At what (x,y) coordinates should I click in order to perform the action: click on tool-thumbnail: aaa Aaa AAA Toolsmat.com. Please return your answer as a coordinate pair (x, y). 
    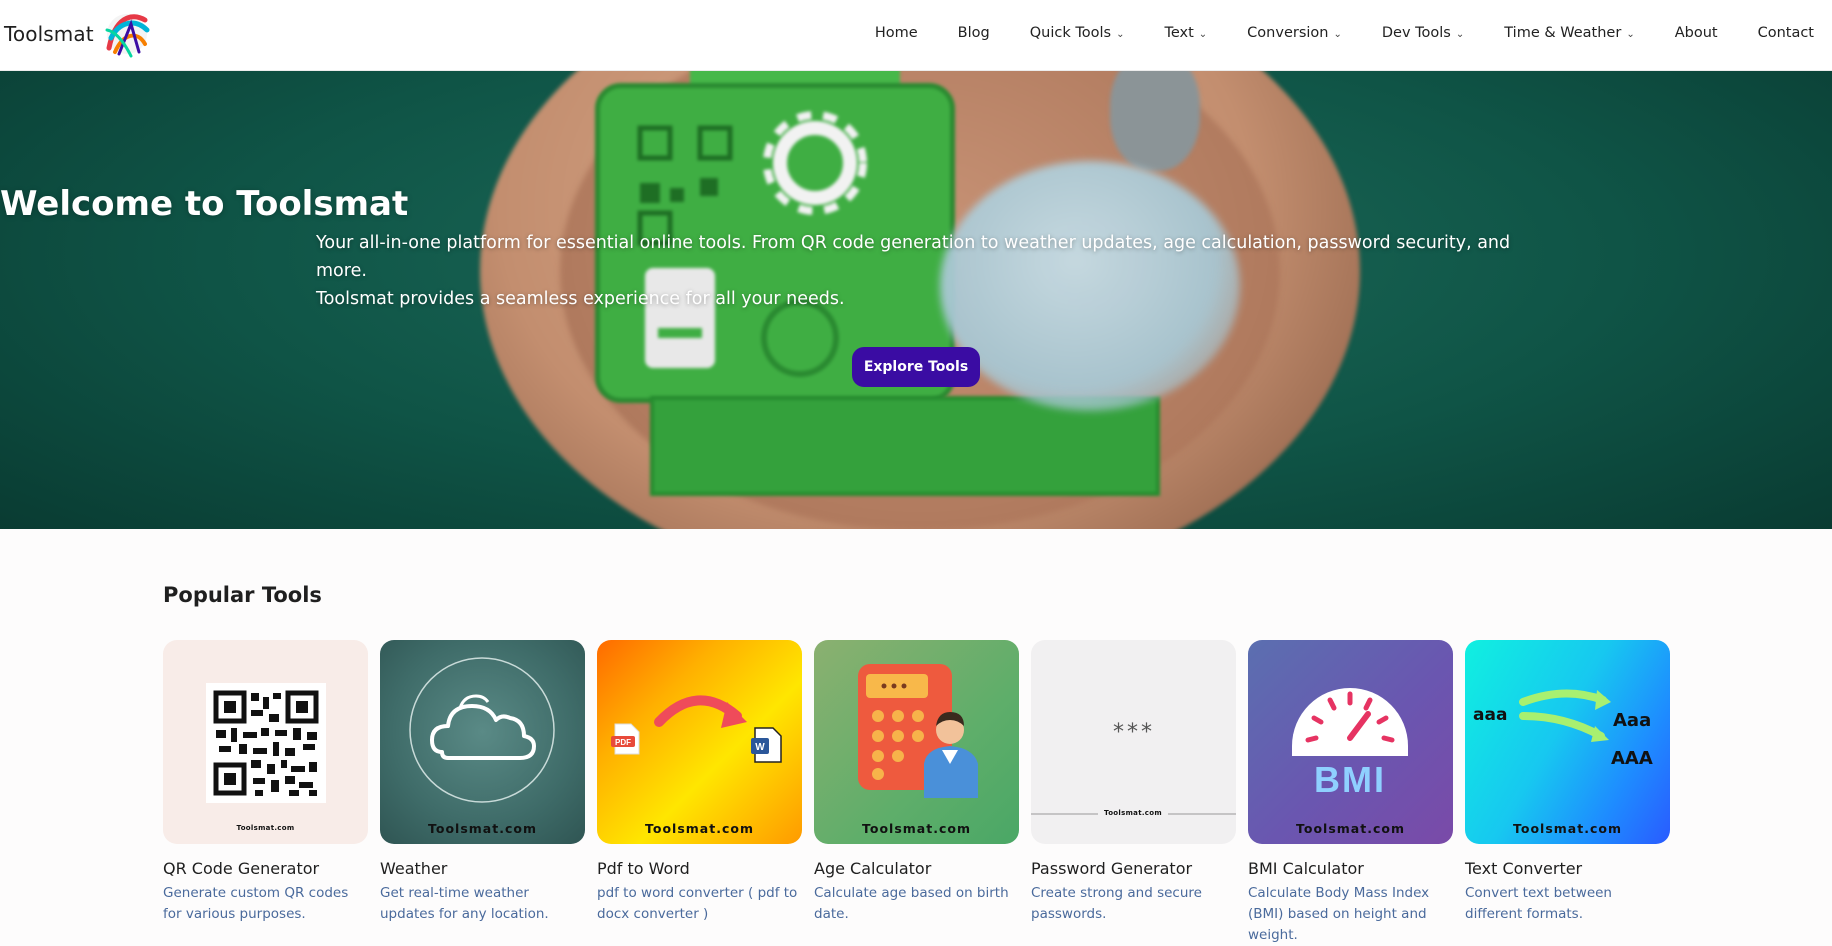
    Looking at the image, I should click on (1567, 742).